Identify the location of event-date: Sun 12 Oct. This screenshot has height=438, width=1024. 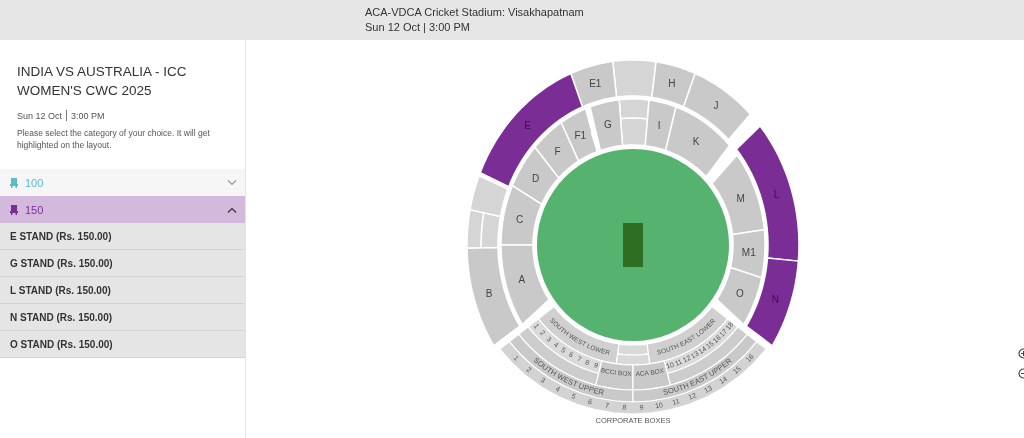
(40, 115).